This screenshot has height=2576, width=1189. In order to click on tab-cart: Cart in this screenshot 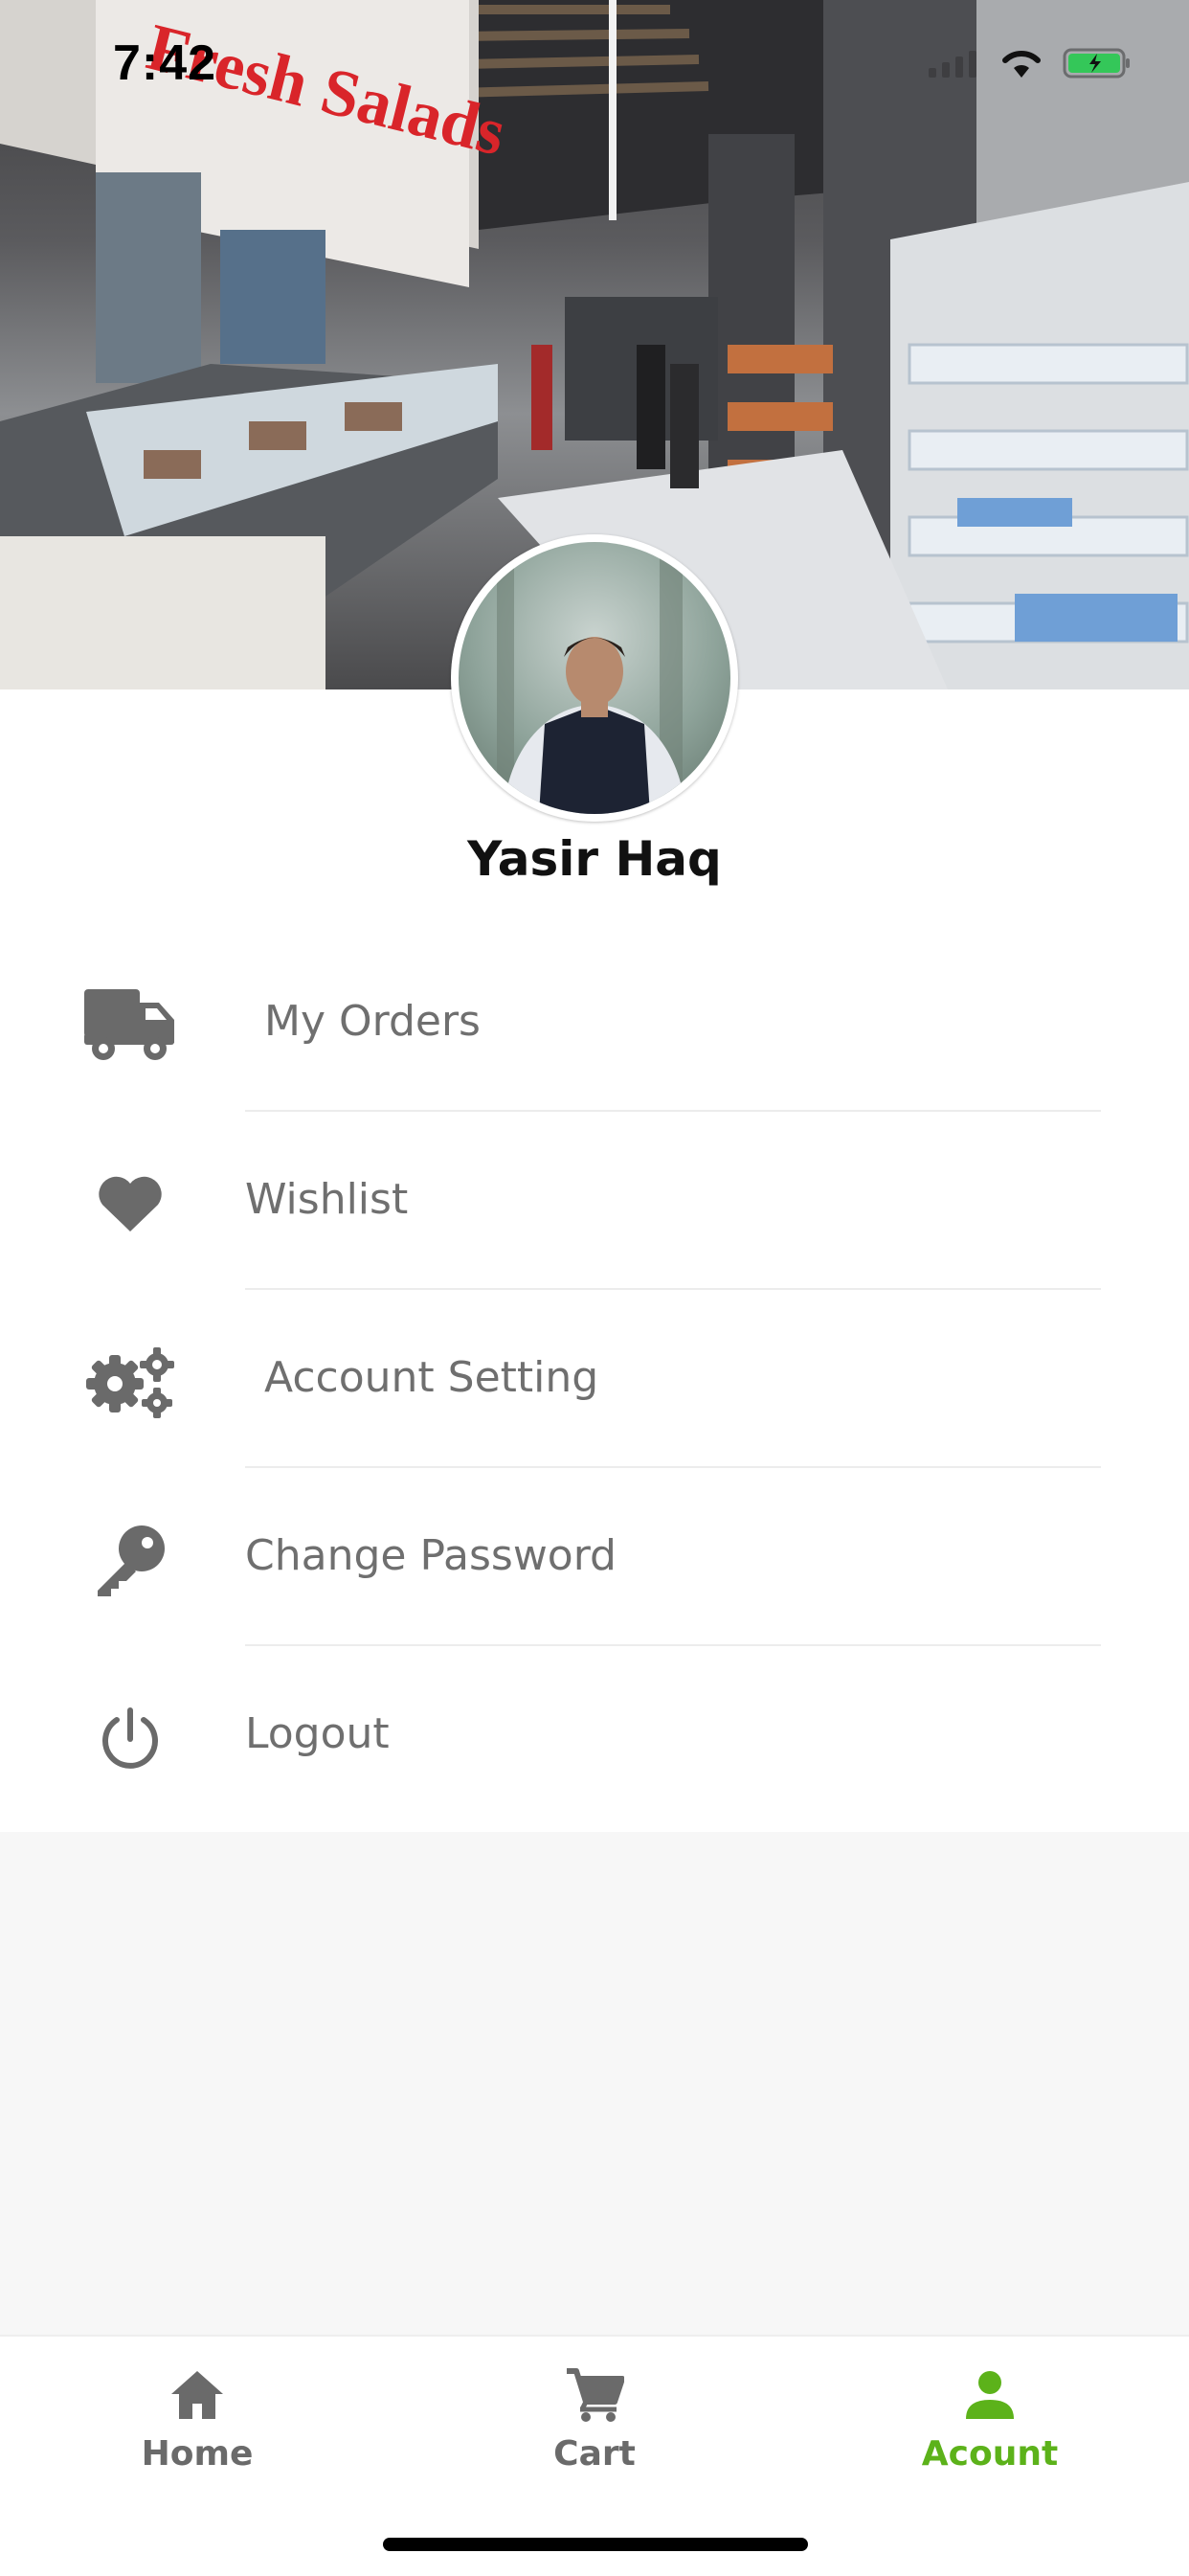, I will do `click(594, 2417)`.